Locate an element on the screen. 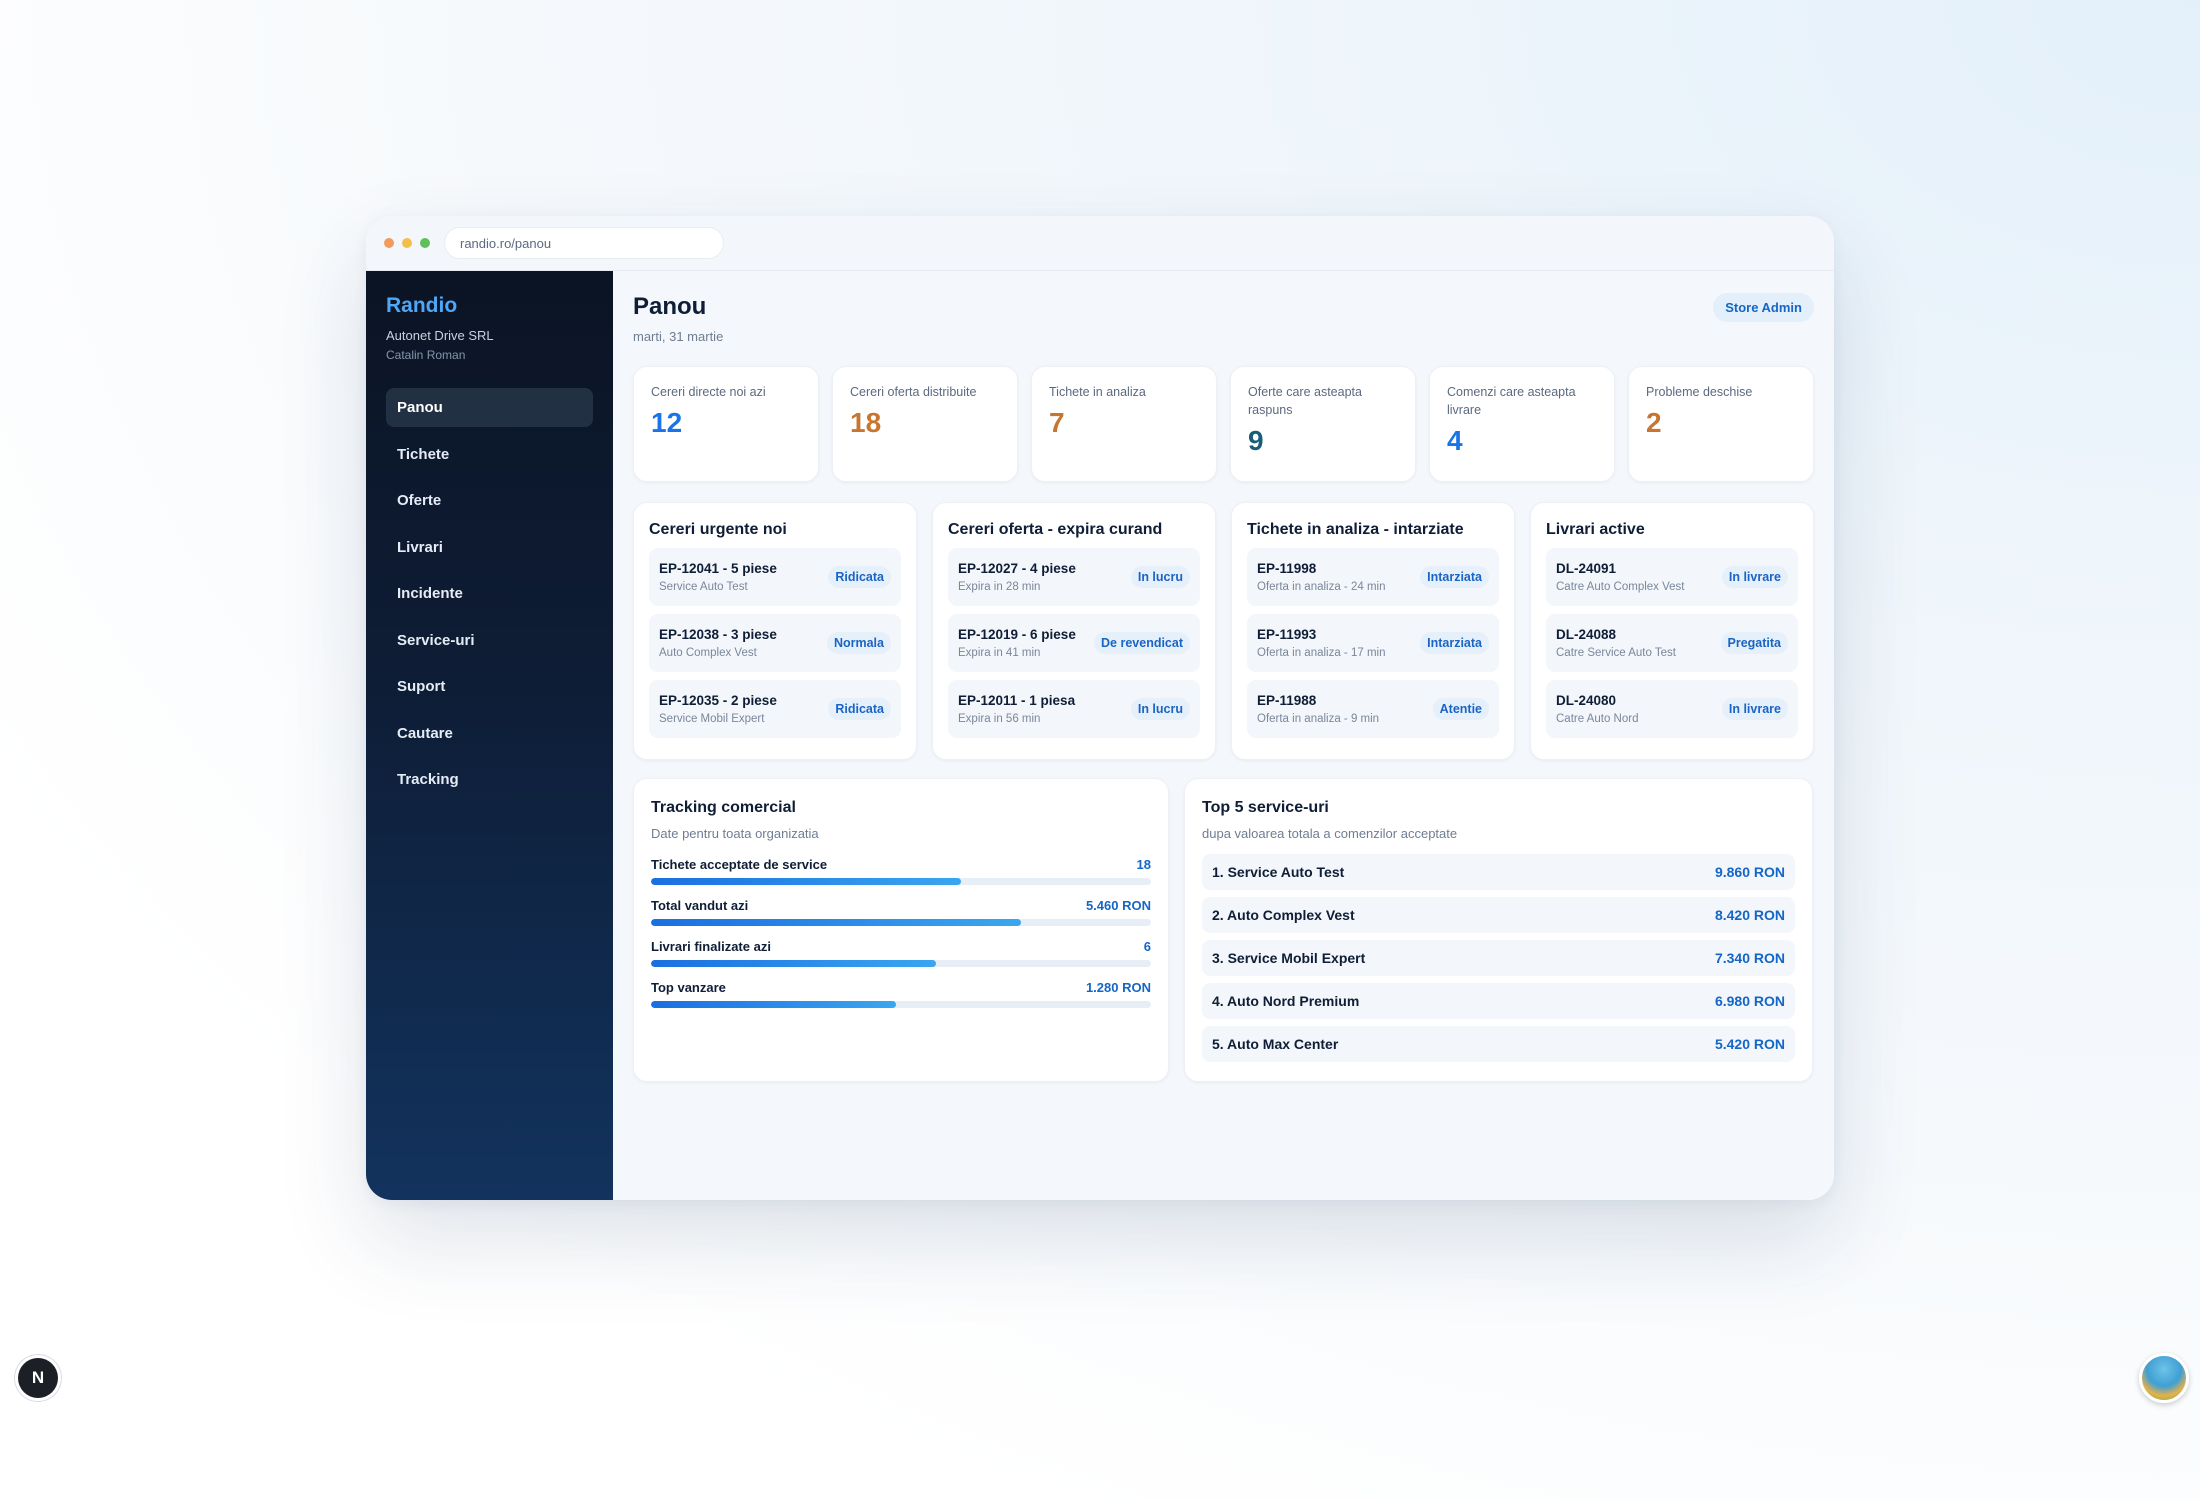  list-item: DL-24080 Catre Auto Nord In livrare is located at coordinates (1672, 709).